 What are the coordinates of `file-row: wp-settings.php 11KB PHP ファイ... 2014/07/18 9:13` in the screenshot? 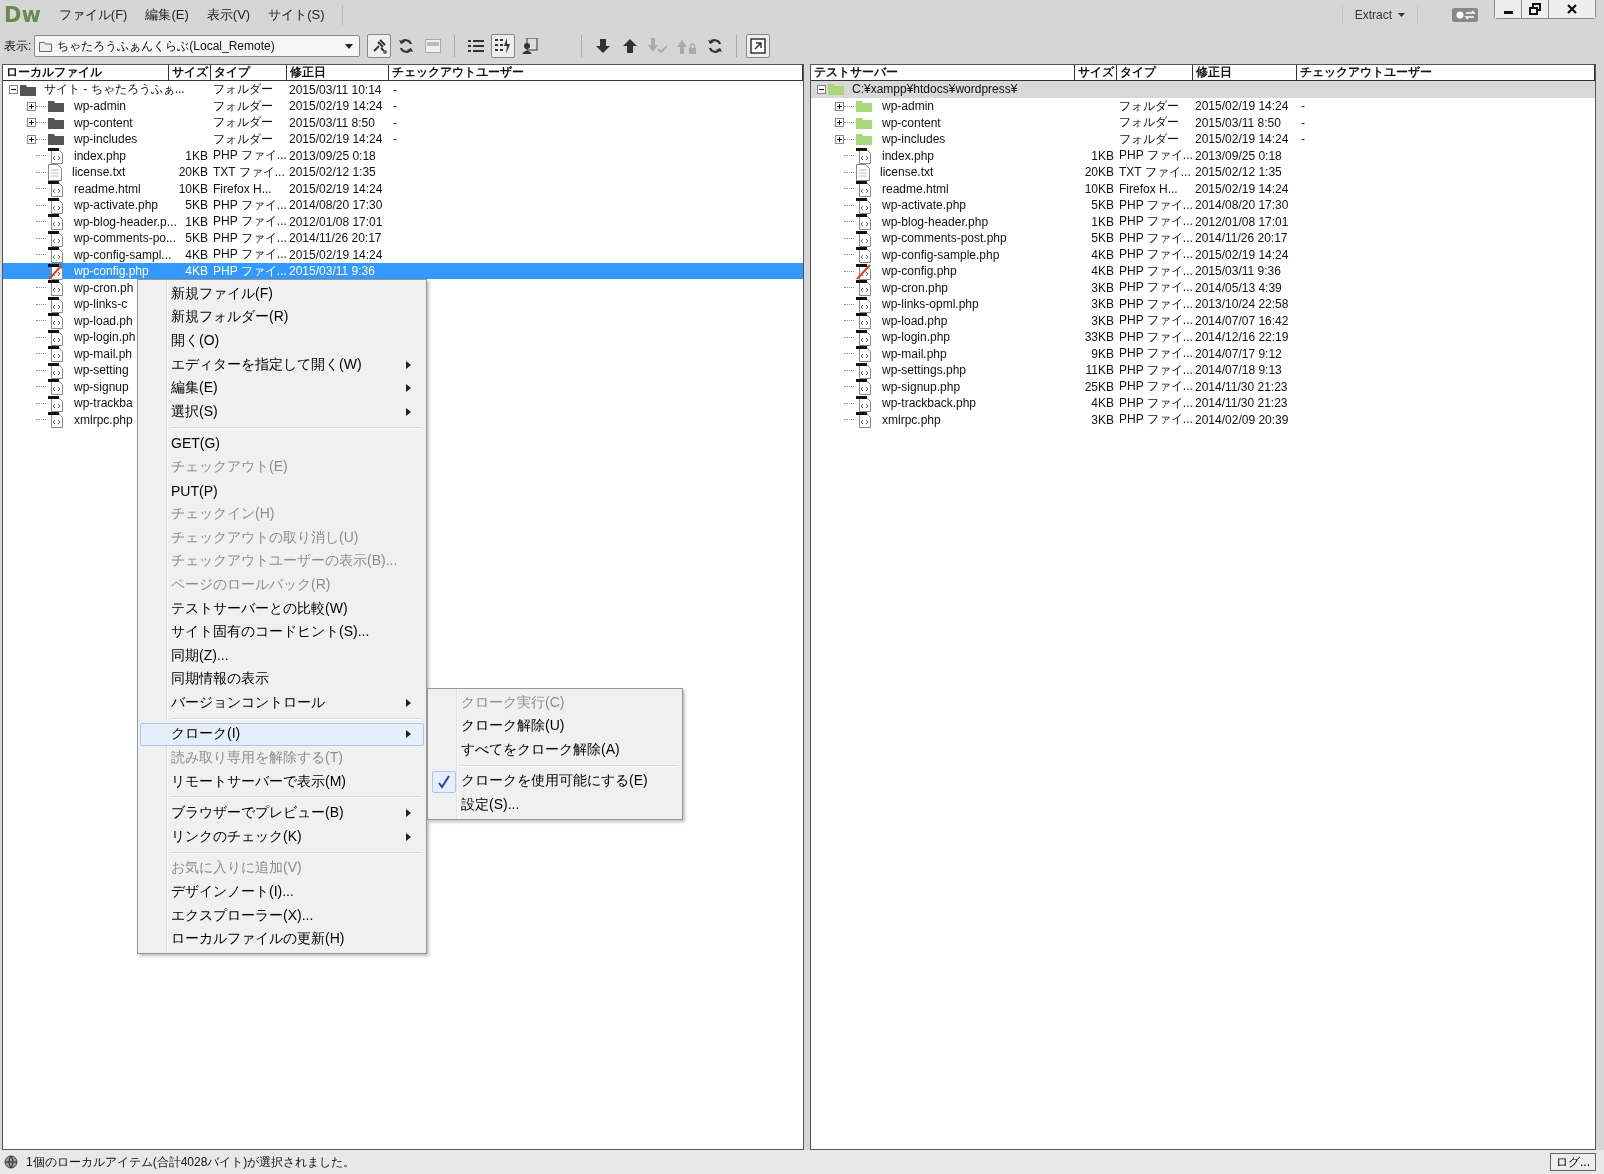 It's located at (1203, 369).